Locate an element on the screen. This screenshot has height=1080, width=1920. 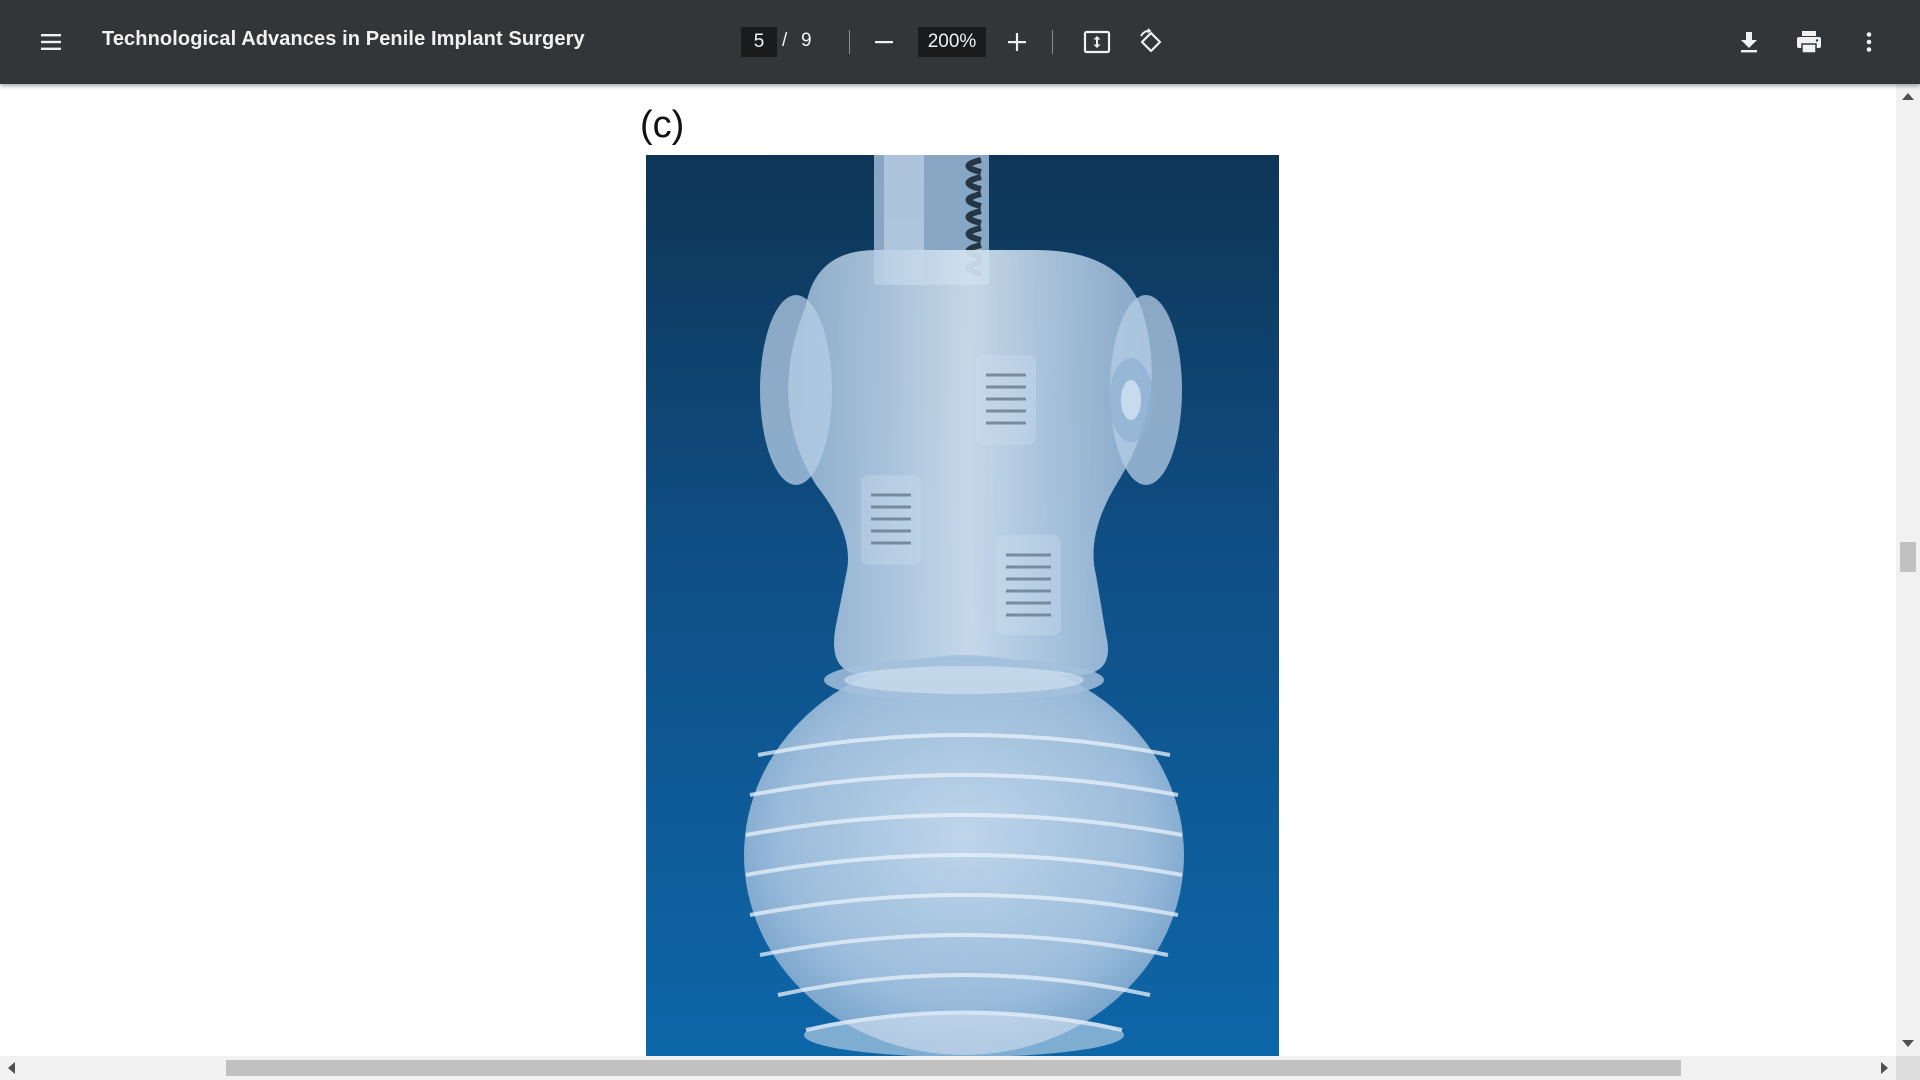
zoom-level-input is located at coordinates (952, 42).